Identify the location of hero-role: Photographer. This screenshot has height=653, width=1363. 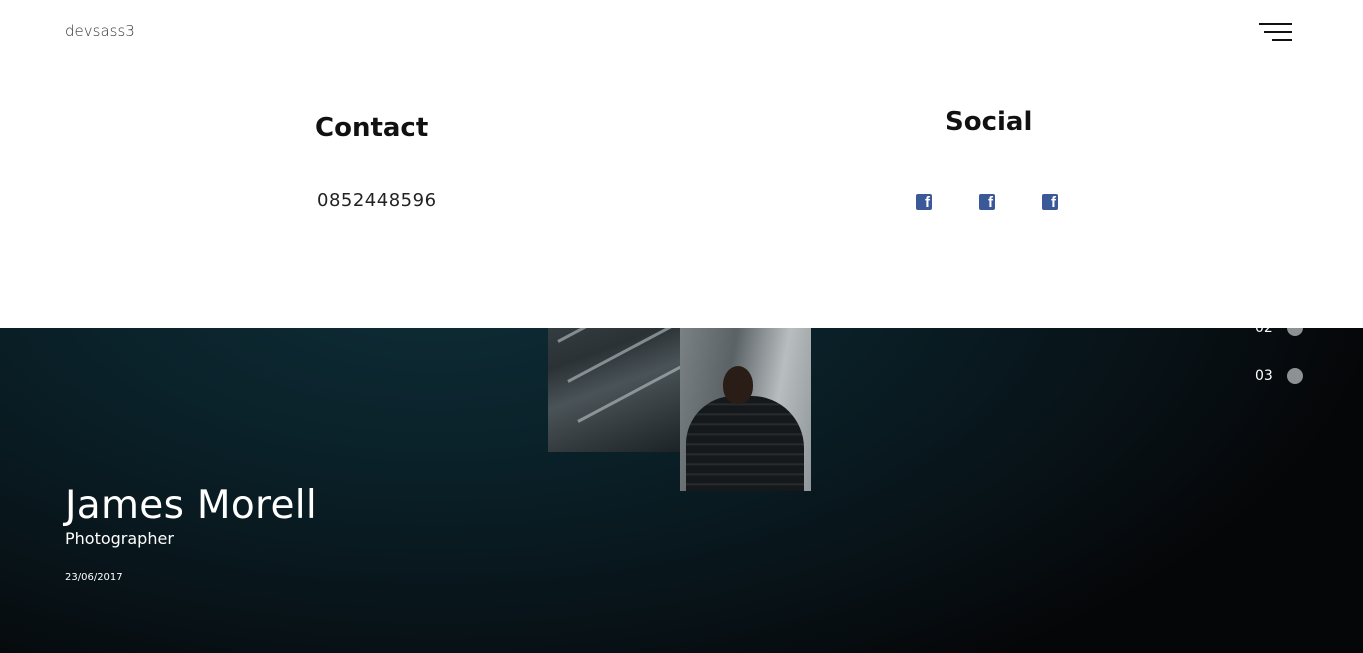
(119, 538).